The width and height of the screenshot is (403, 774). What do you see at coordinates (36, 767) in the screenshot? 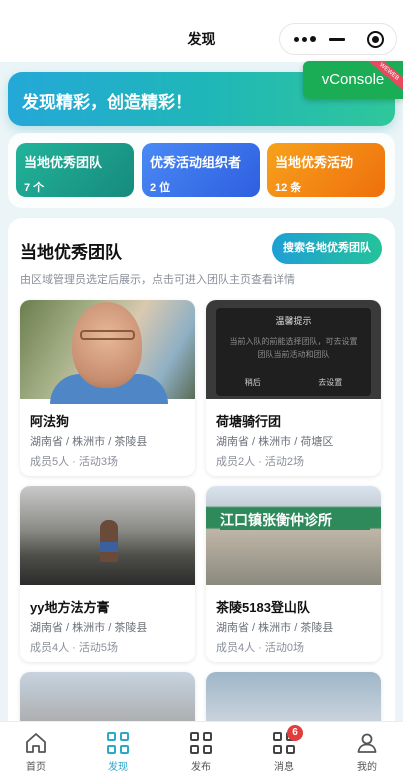
I see `tab-label: 首页` at bounding box center [36, 767].